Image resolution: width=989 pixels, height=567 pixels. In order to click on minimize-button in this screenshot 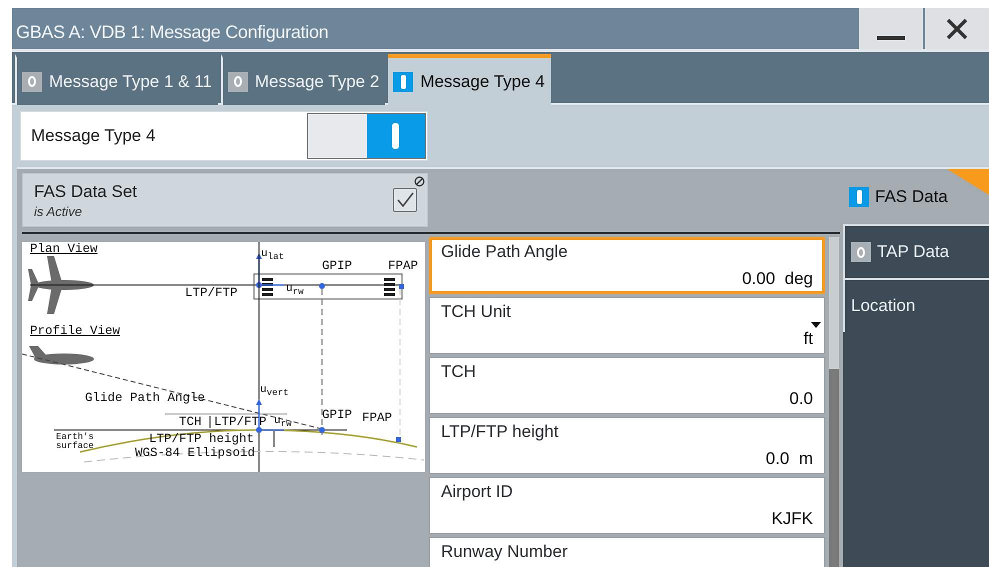, I will do `click(891, 28)`.